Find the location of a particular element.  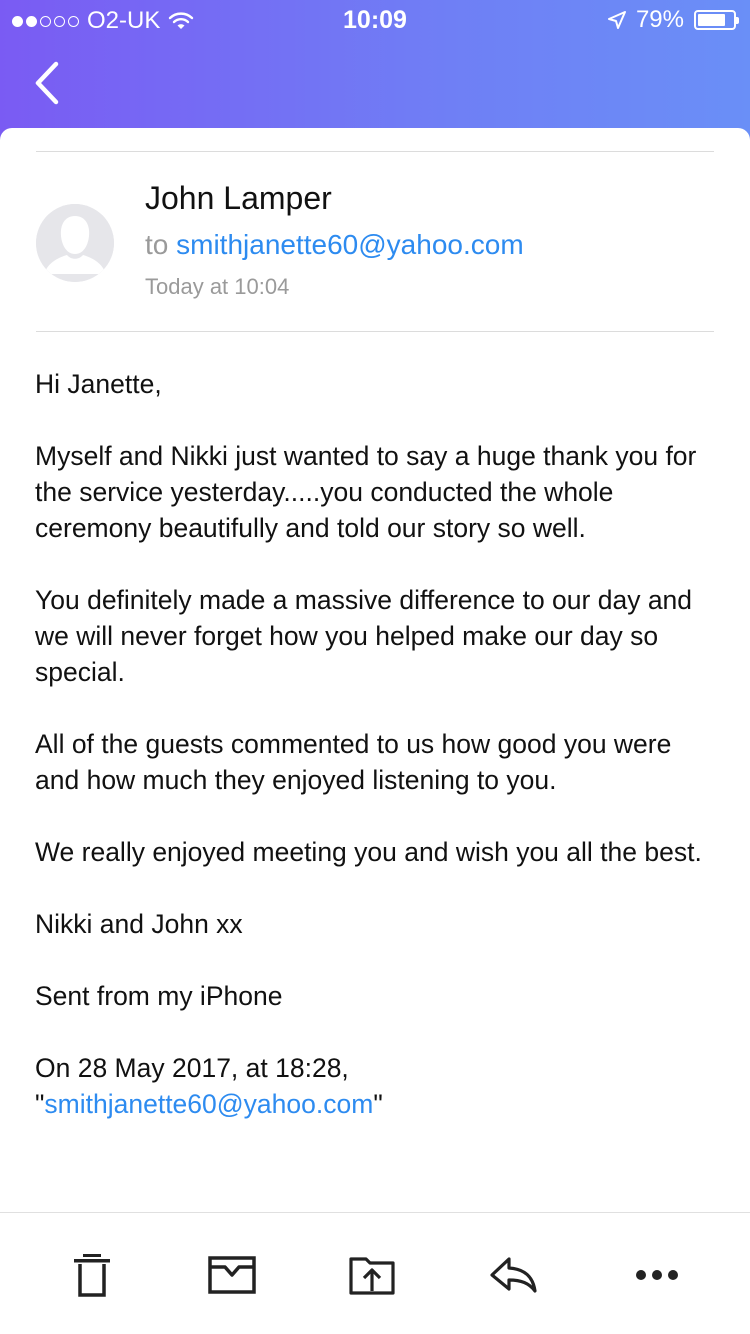

move-icon is located at coordinates (372, 1276).